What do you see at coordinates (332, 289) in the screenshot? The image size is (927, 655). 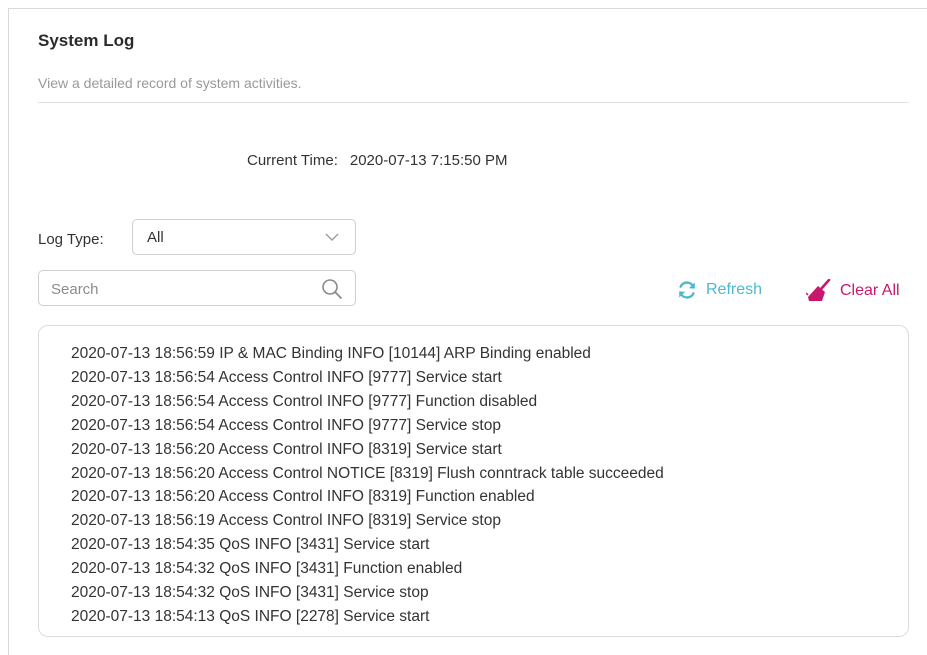 I see `search-icon` at bounding box center [332, 289].